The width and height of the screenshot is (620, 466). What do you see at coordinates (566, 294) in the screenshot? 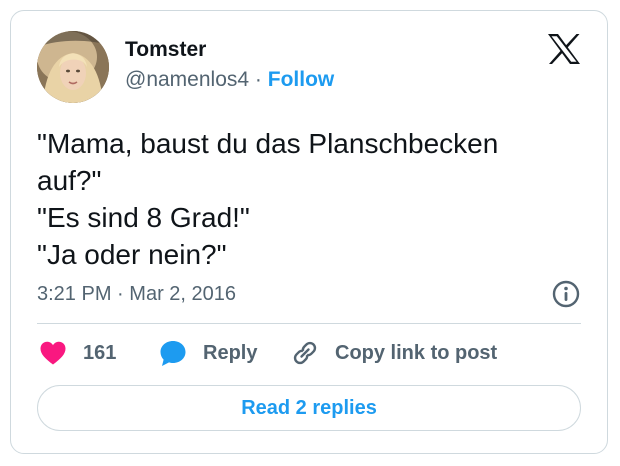
I see `info-icon` at bounding box center [566, 294].